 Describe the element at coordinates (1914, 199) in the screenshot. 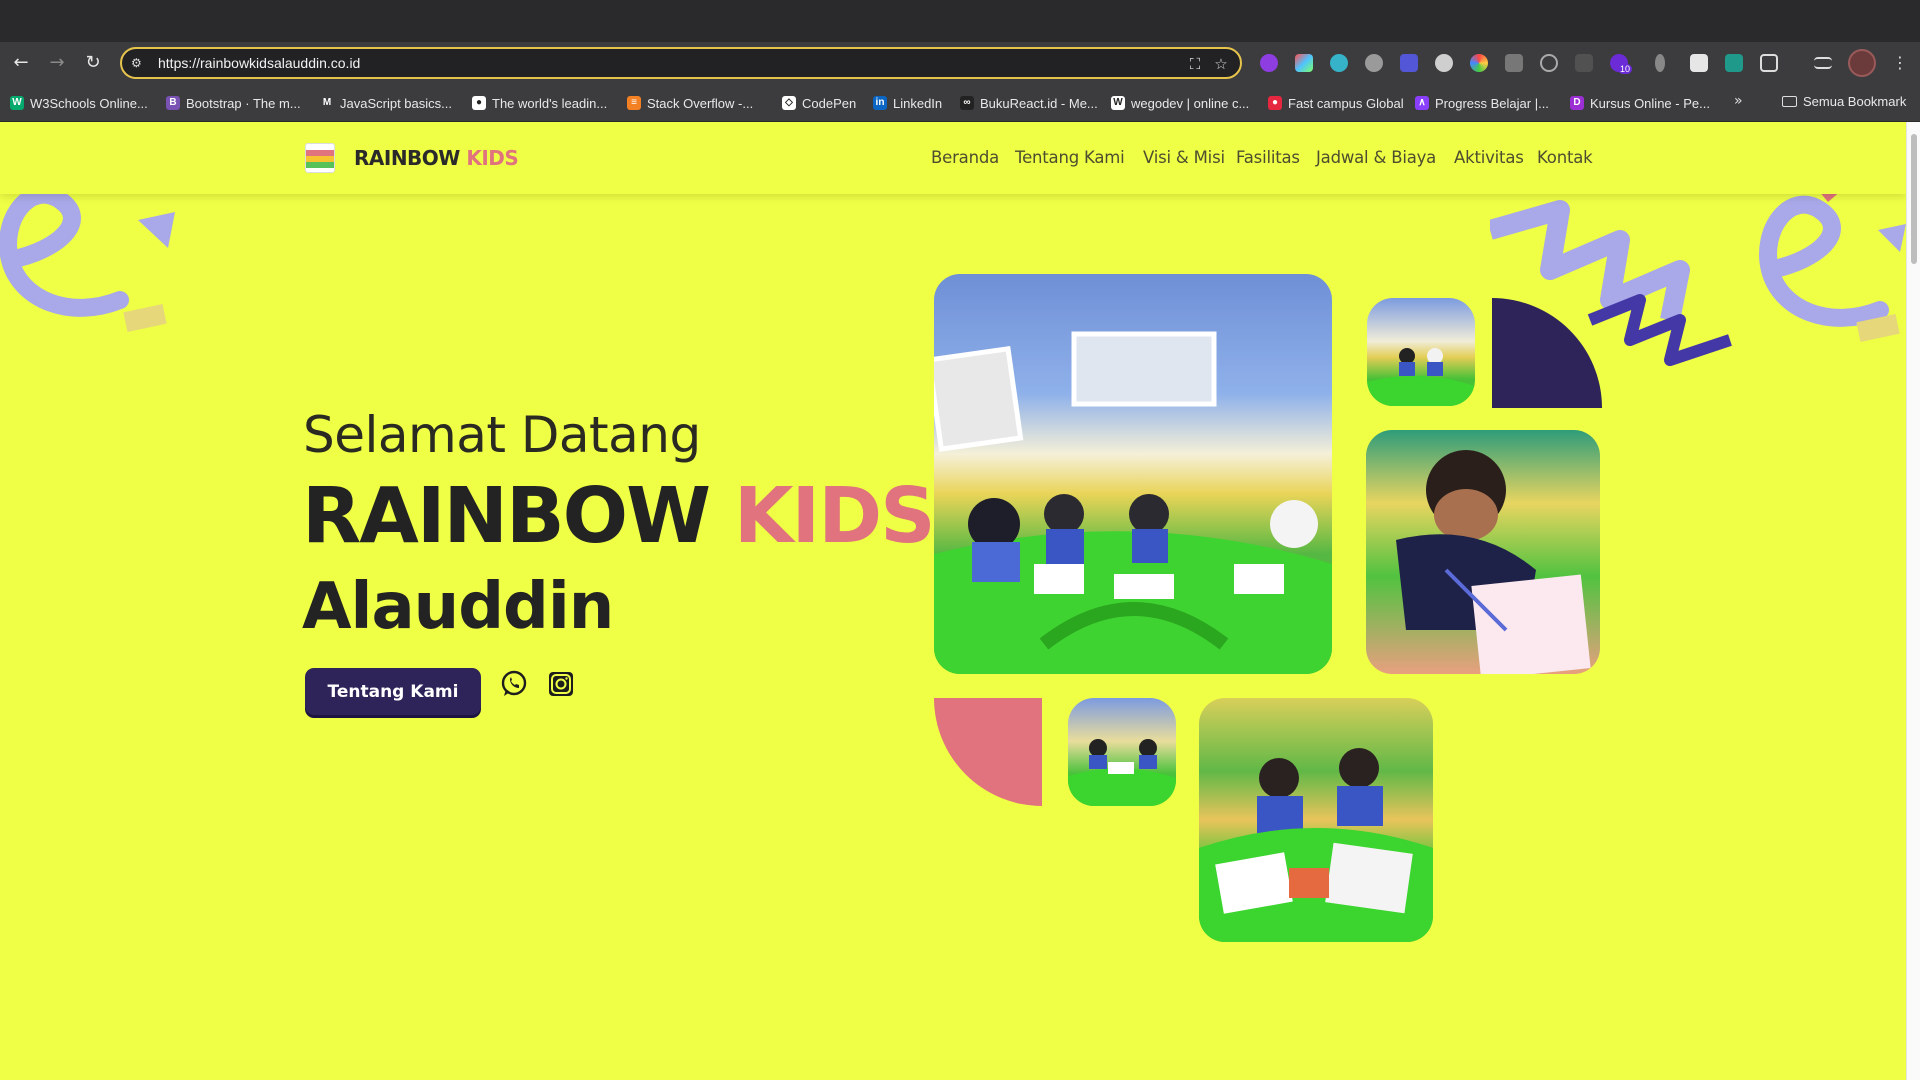

I see `scrollbar-thumb` at that location.